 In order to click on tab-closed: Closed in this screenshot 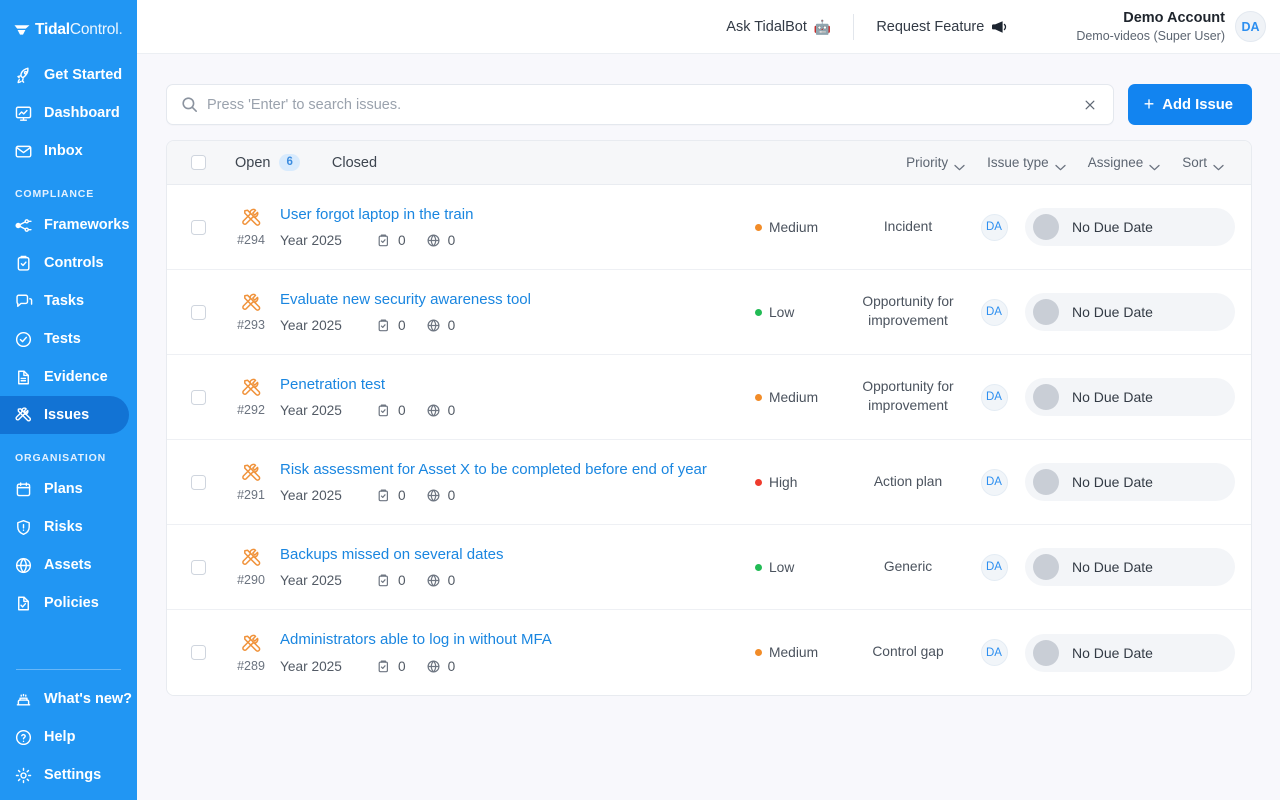, I will do `click(354, 163)`.